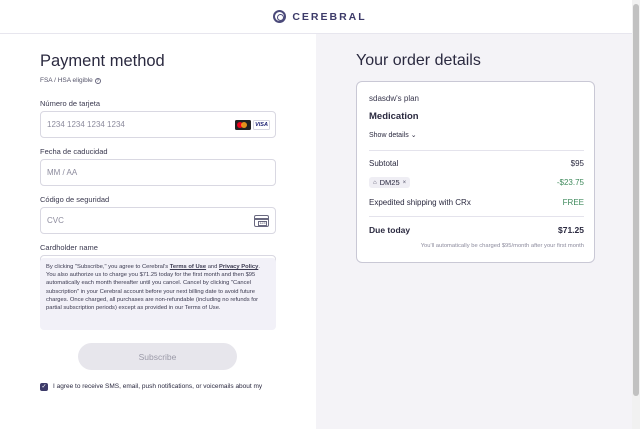 This screenshot has width=640, height=429. What do you see at coordinates (97, 80) in the screenshot?
I see `help-icon: ?` at bounding box center [97, 80].